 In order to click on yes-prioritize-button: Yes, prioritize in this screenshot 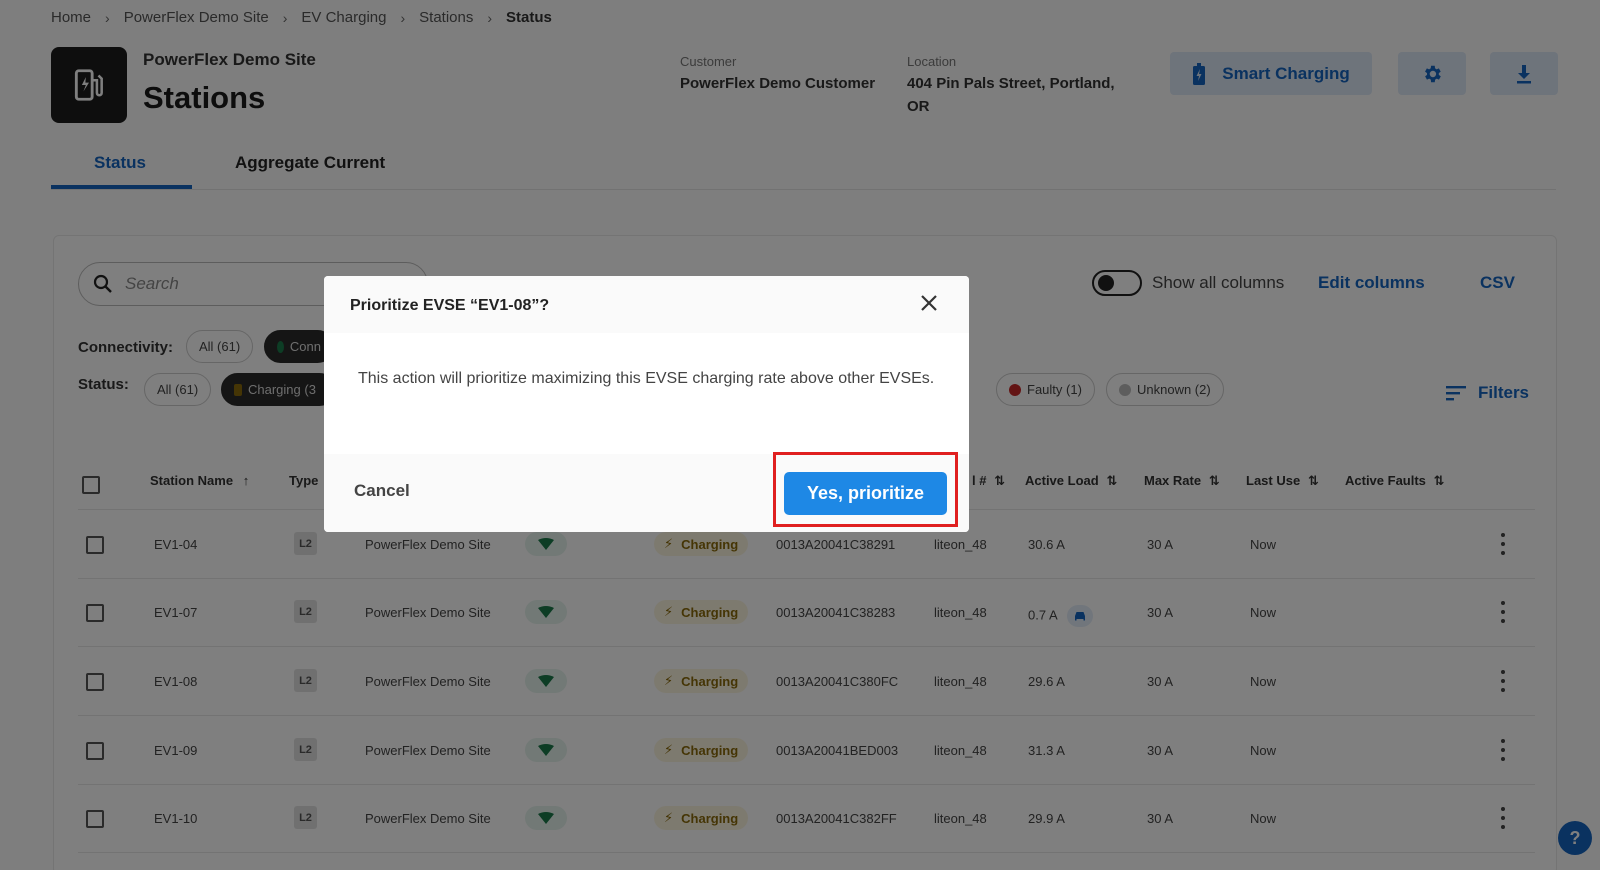, I will do `click(865, 493)`.